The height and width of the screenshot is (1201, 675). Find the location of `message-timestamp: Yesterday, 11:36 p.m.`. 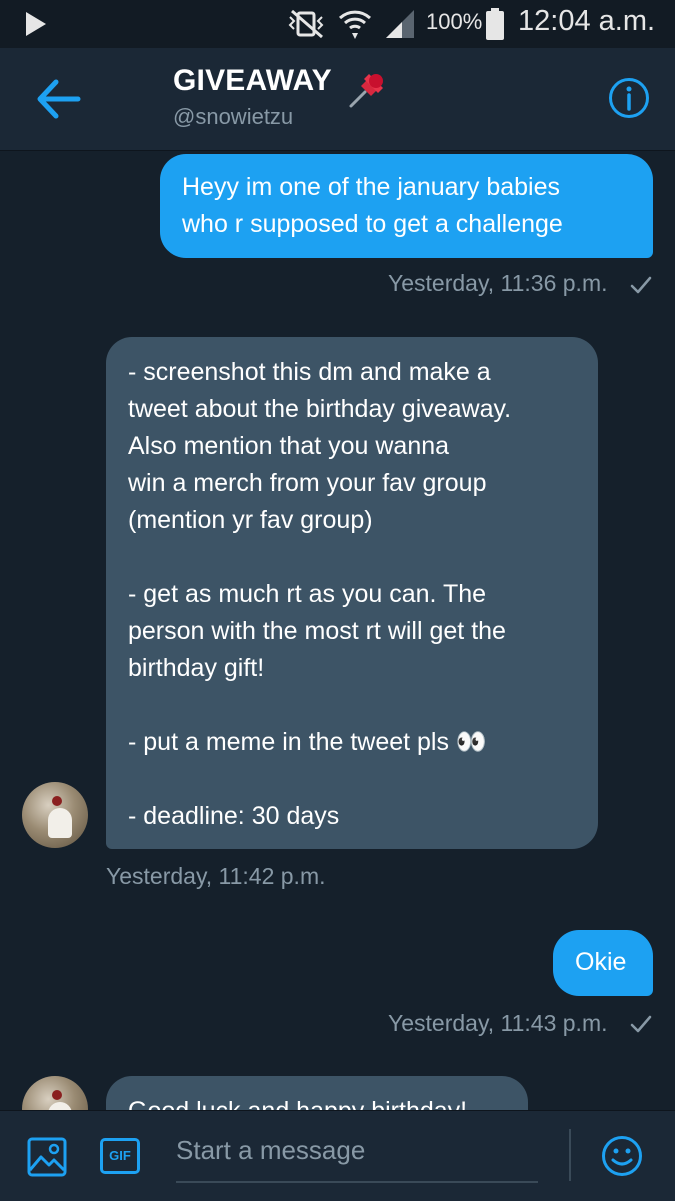

message-timestamp: Yesterday, 11:36 p.m. is located at coordinates (498, 283).